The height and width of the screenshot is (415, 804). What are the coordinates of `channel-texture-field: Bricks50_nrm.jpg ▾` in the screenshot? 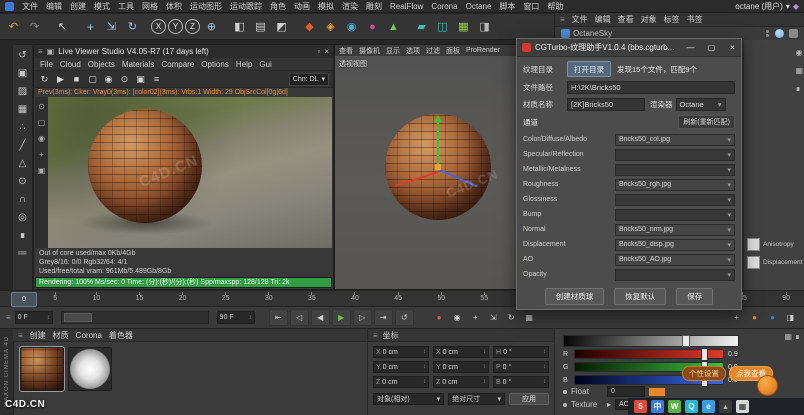 It's located at (675, 229).